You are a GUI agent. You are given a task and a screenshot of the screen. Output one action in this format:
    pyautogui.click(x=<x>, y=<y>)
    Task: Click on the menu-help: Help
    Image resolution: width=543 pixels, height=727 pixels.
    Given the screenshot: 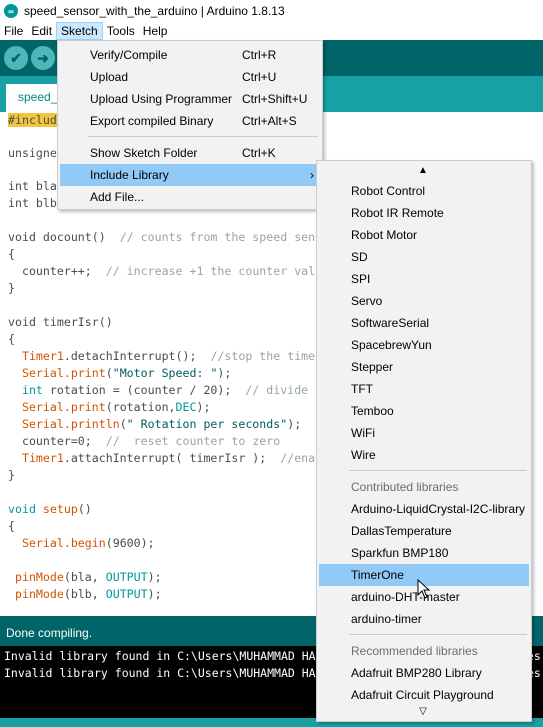 What is the action you would take?
    pyautogui.click(x=155, y=31)
    